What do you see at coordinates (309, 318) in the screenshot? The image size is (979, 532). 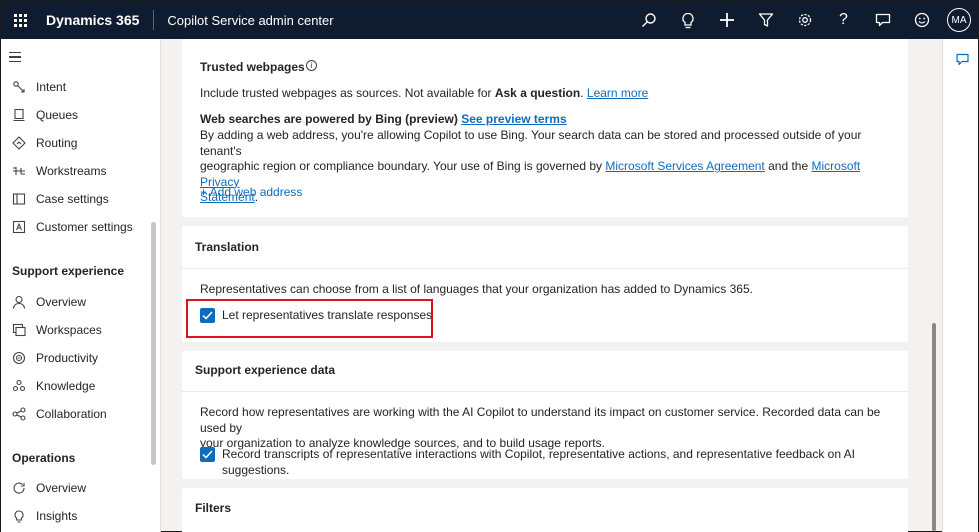 I see `highlight-box` at bounding box center [309, 318].